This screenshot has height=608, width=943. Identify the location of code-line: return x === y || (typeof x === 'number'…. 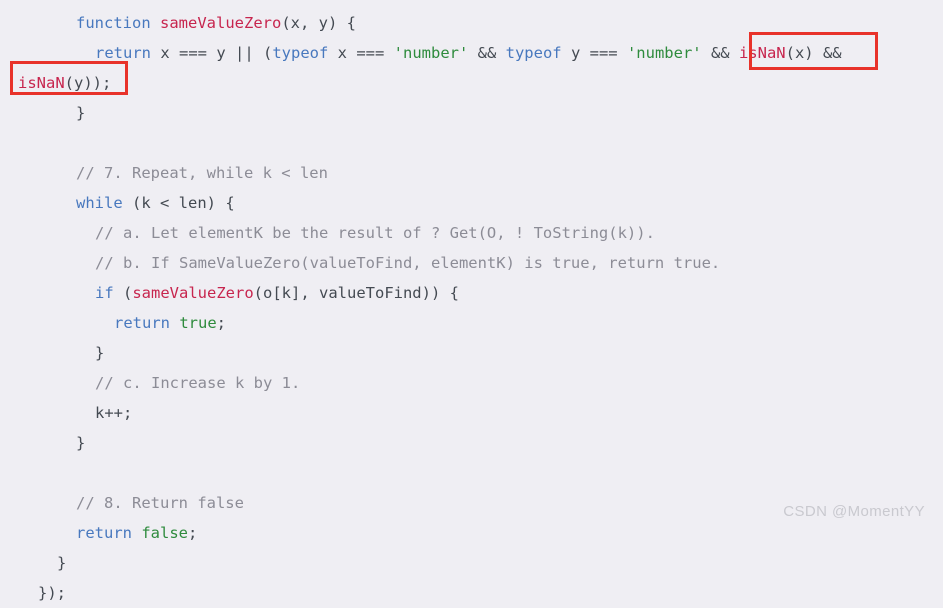
(471, 53).